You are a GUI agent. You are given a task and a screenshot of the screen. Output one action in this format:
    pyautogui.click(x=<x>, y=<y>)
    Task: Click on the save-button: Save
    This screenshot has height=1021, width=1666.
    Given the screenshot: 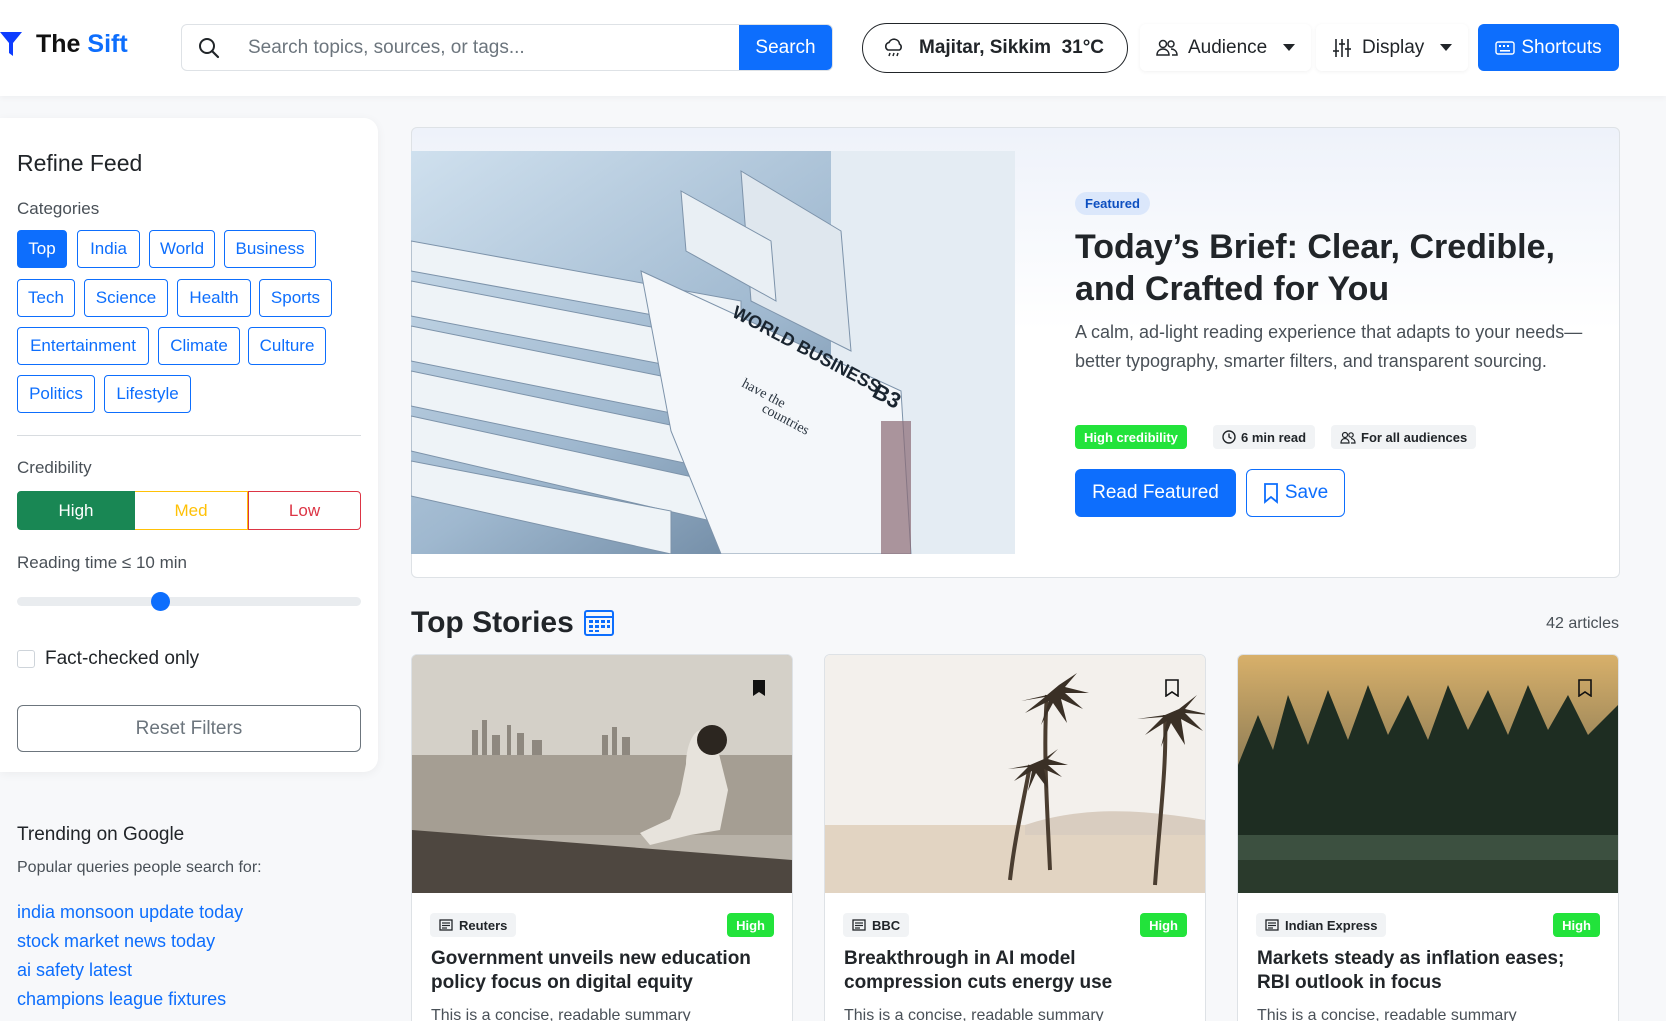 What is the action you would take?
    pyautogui.click(x=1295, y=493)
    